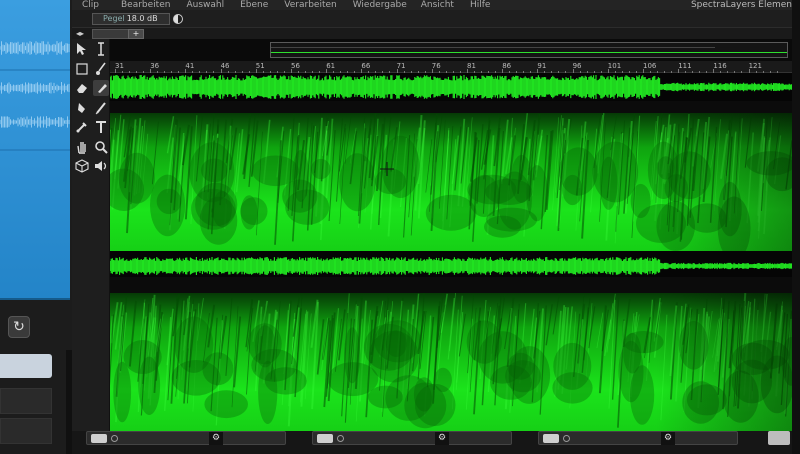 The width and height of the screenshot is (800, 454). I want to click on app-title: SpectraLayers Elemen, so click(741, 5).